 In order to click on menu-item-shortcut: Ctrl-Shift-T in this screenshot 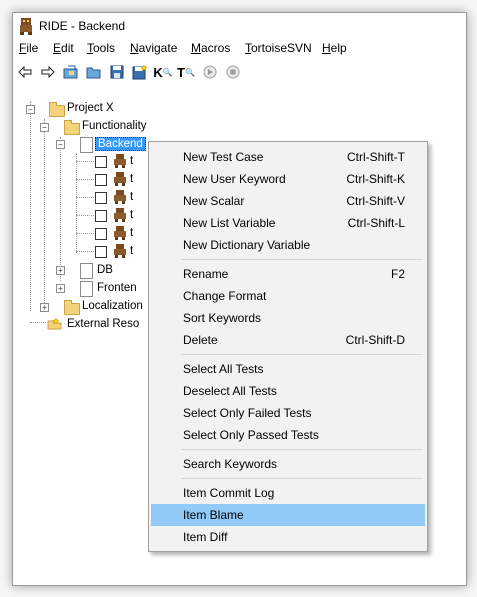, I will do `click(376, 157)`.